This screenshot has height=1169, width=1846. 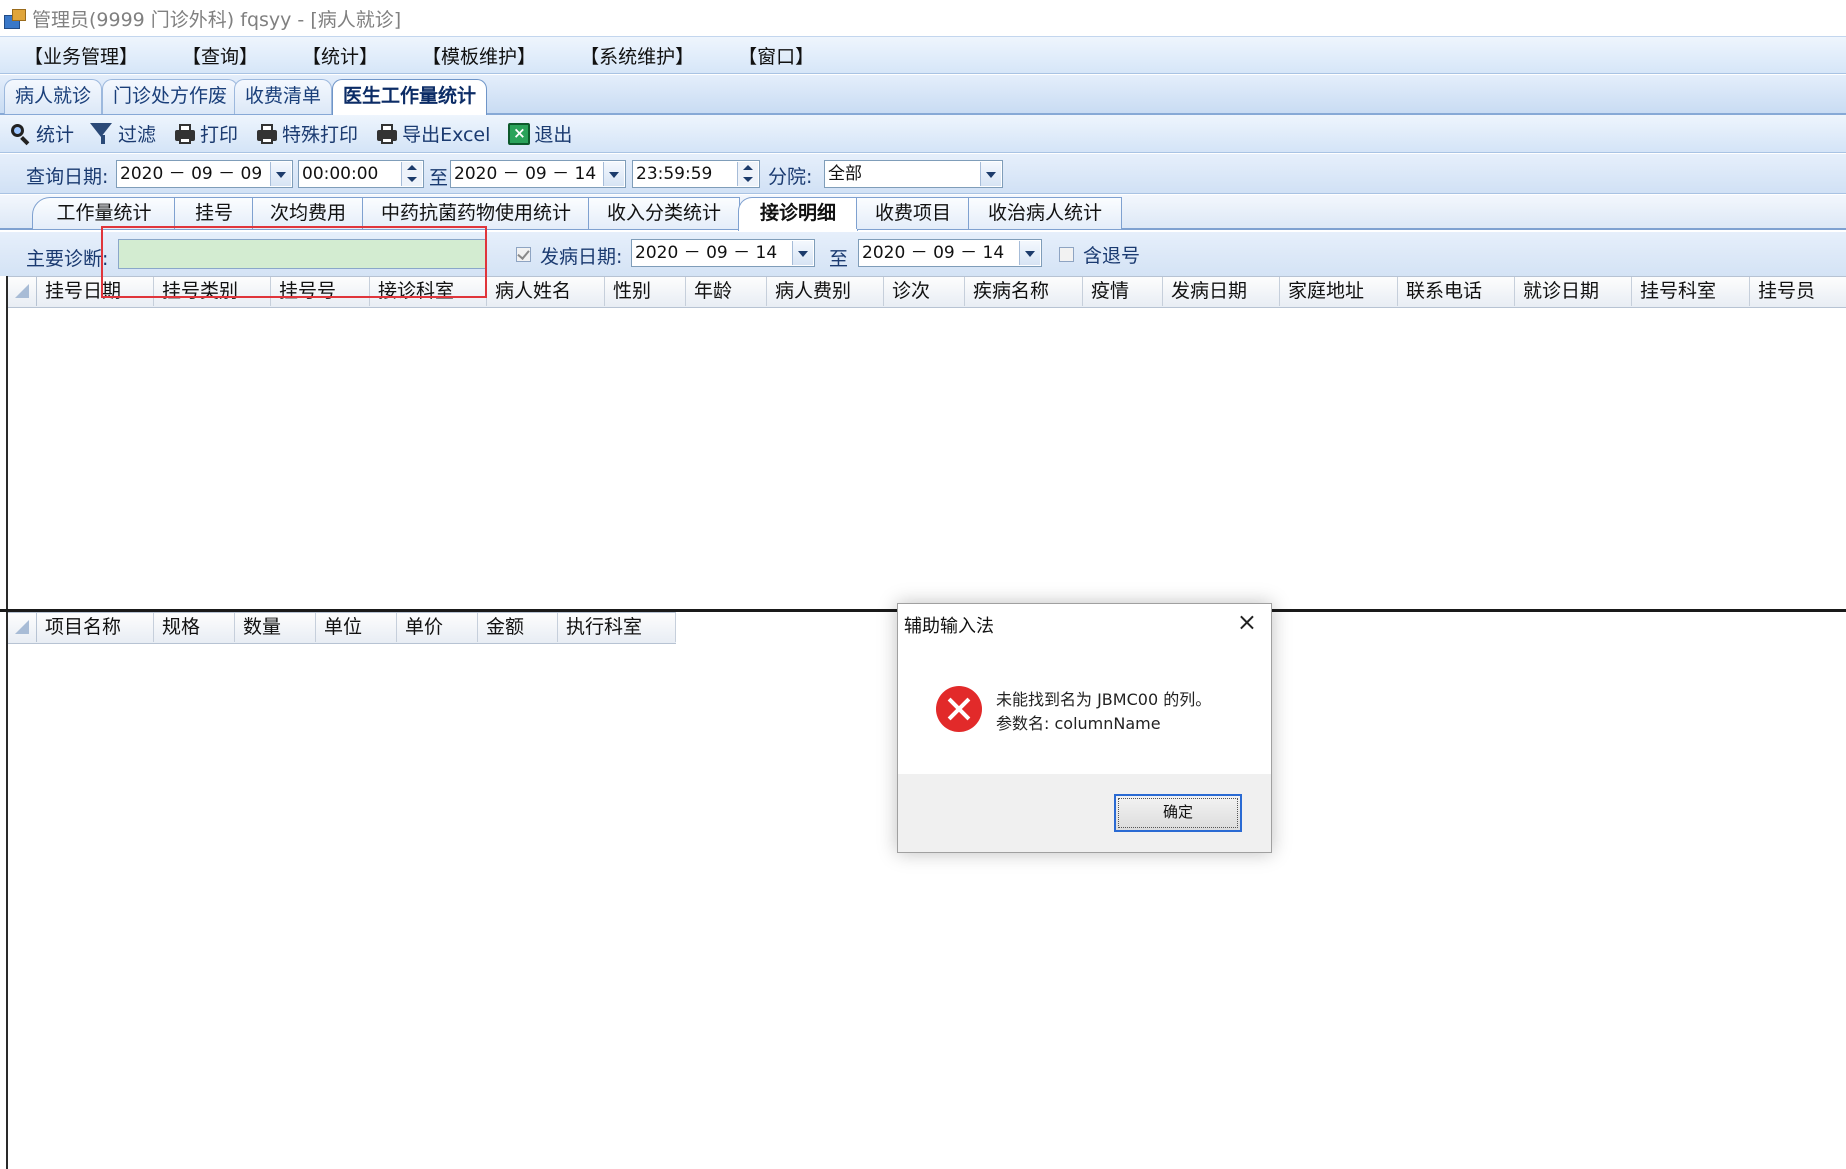 I want to click on exit-button-label: 退出, so click(x=553, y=135).